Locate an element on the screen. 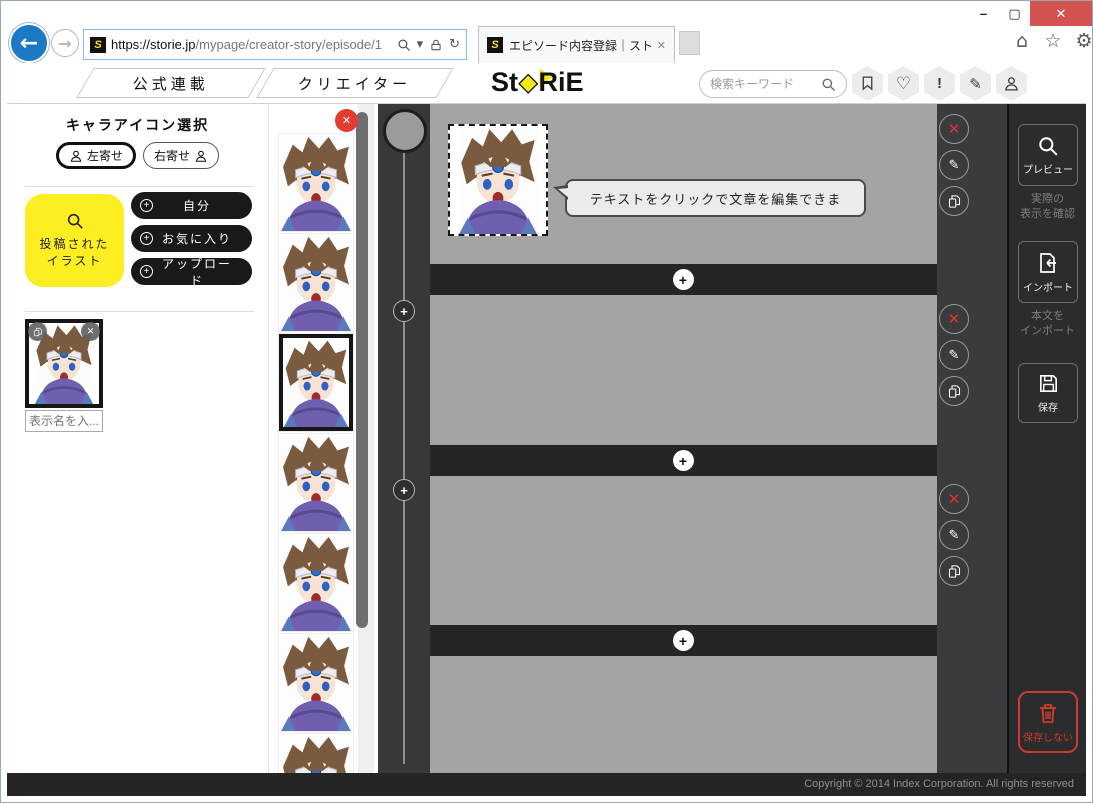  minimize-button: – is located at coordinates (983, 13).